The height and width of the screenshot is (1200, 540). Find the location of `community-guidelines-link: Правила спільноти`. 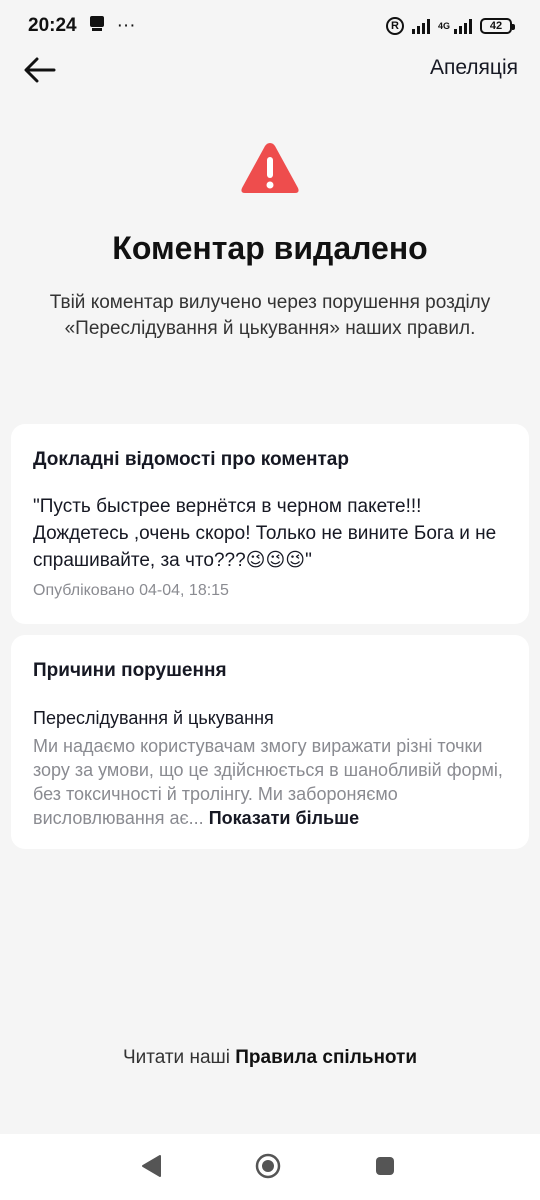

community-guidelines-link: Правила спільноти is located at coordinates (326, 1057).